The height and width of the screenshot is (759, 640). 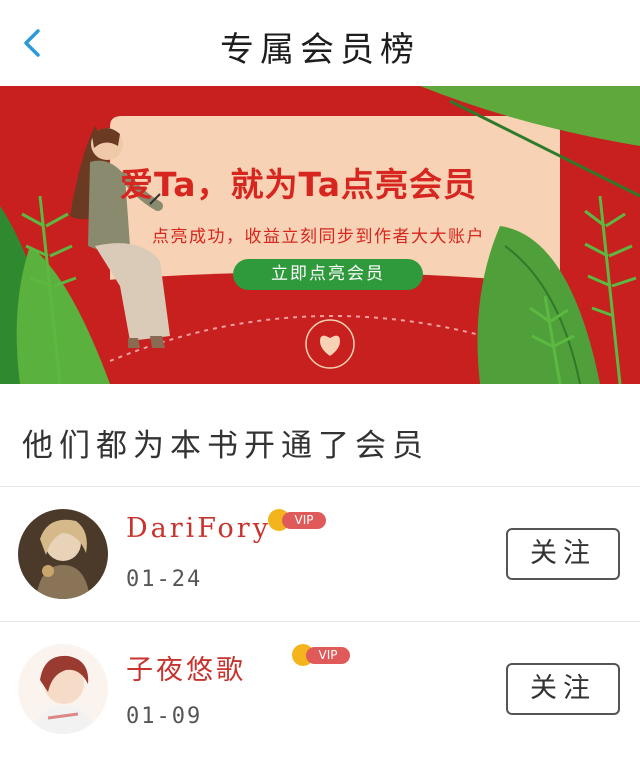 I want to click on join-date: 01-09, so click(x=164, y=716).